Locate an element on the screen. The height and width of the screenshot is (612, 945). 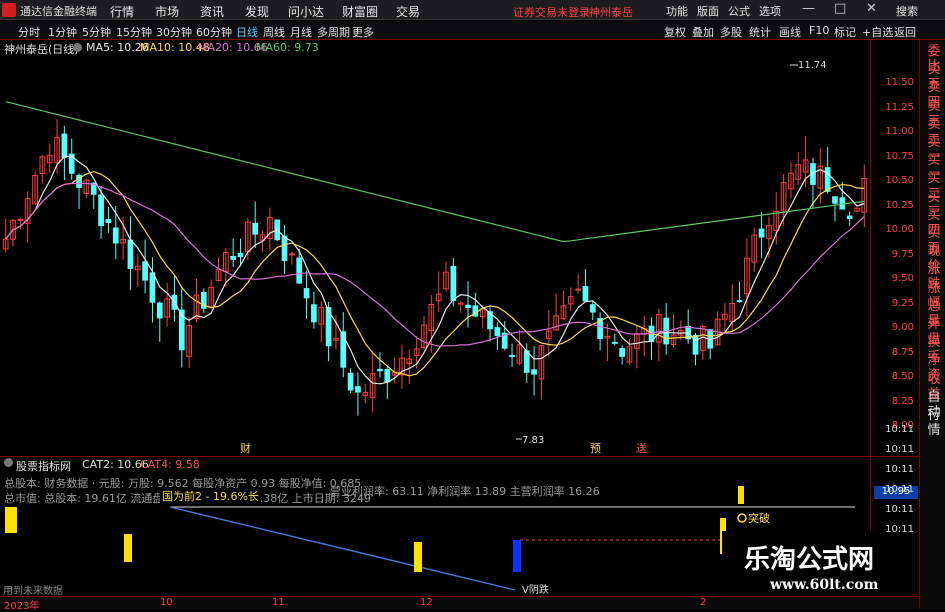
price-tick: 10.50 is located at coordinates (899, 180).